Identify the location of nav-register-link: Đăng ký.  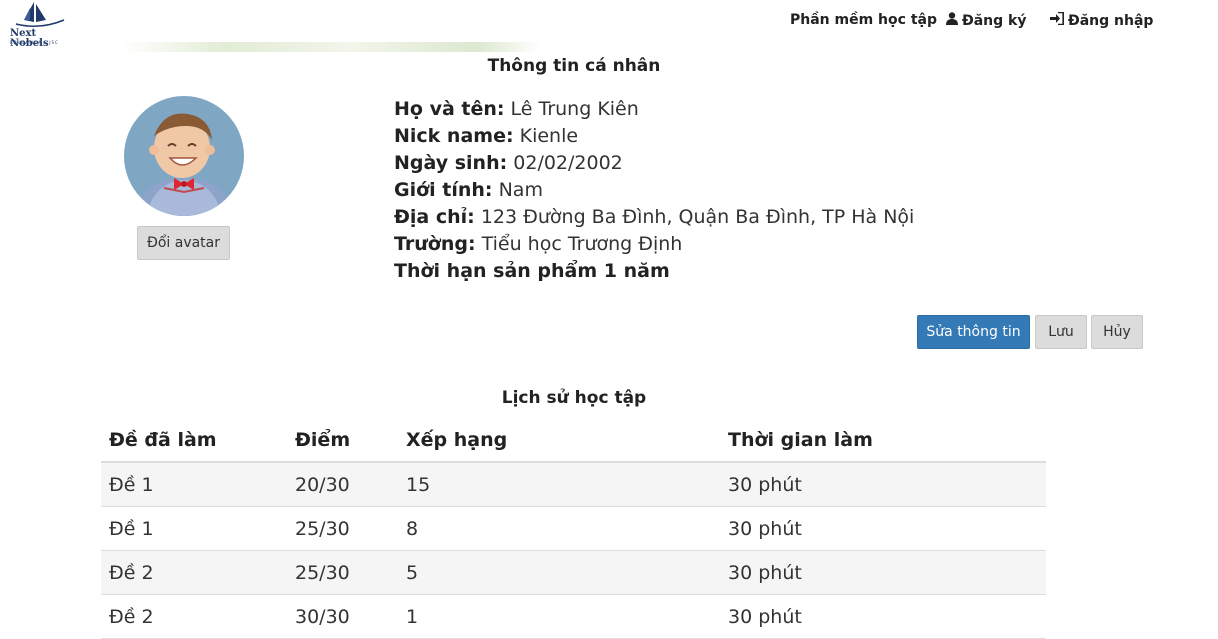
(986, 21).